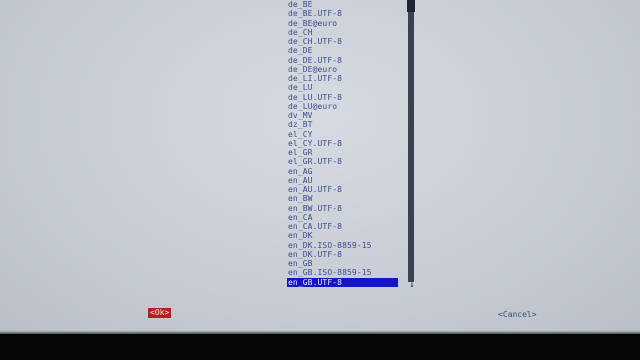 This screenshot has width=640, height=360. Describe the element at coordinates (344, 32) in the screenshot. I see `locale-item: de_CH` at that location.